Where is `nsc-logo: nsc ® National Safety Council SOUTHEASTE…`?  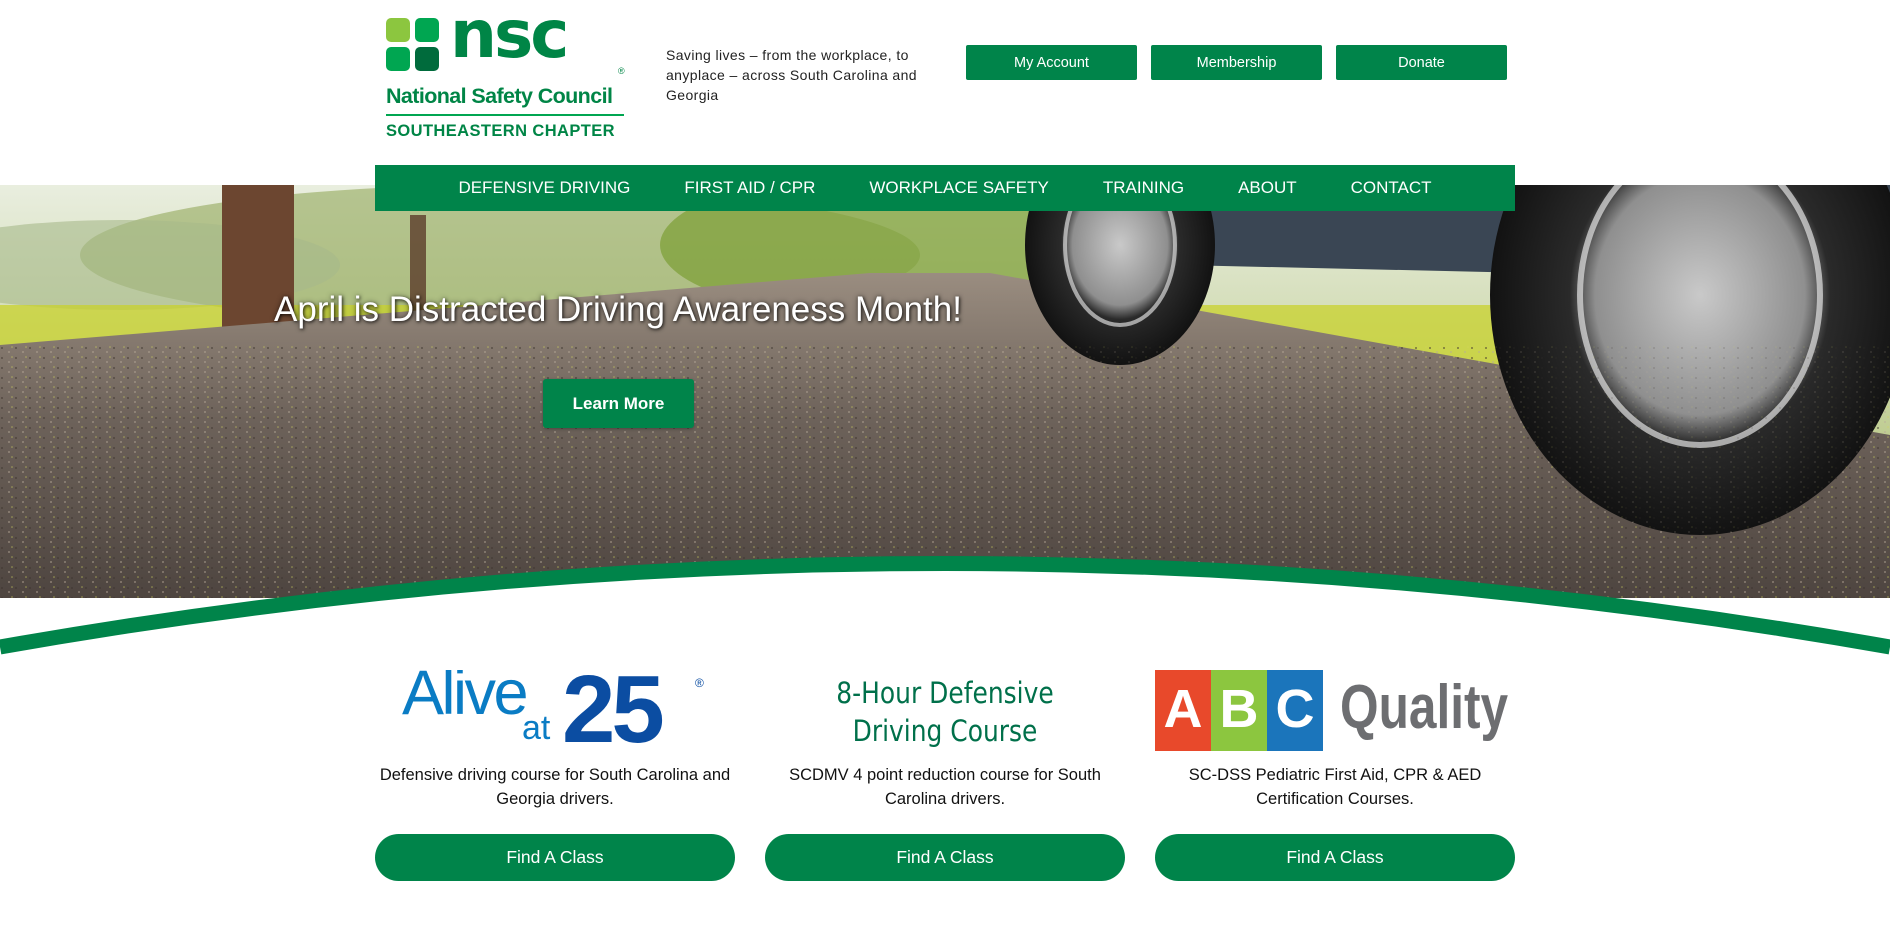
nsc-logo: nsc ® National Safety Council SOUTHEASTE… is located at coordinates (506, 72).